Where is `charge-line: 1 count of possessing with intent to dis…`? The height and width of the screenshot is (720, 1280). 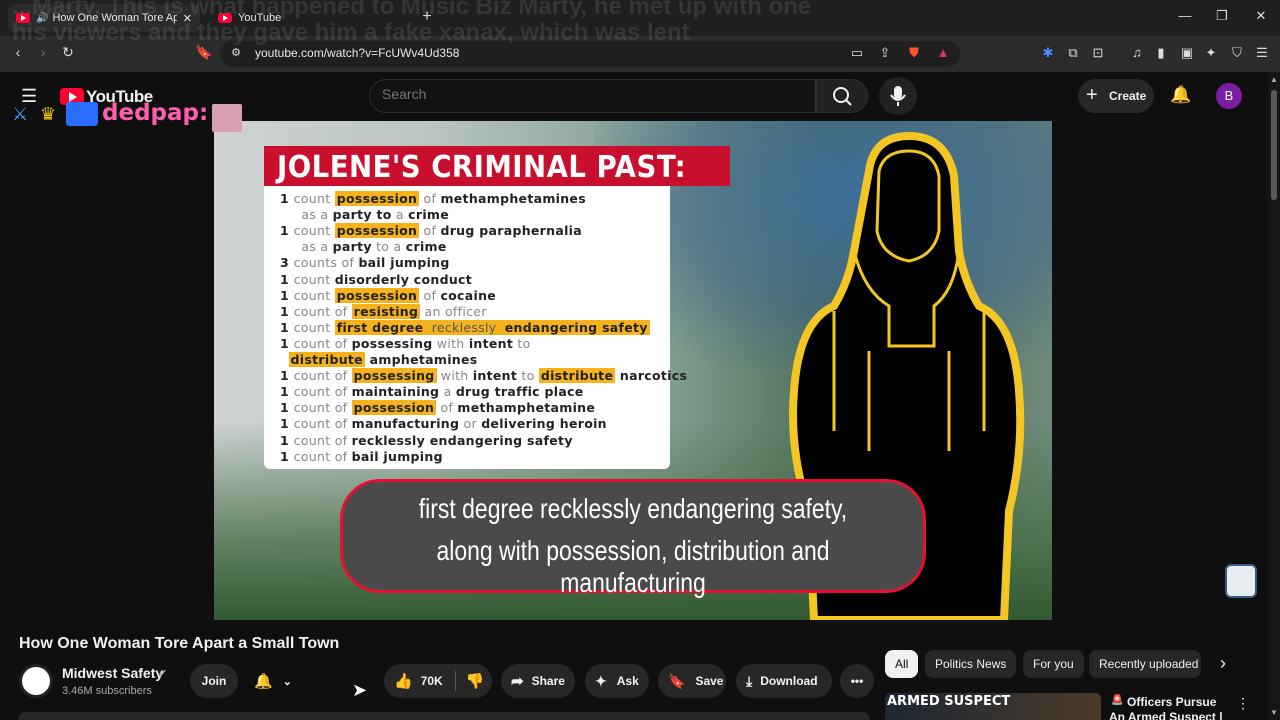
charge-line: 1 count of possessing with intent to dis… is located at coordinates (484, 376).